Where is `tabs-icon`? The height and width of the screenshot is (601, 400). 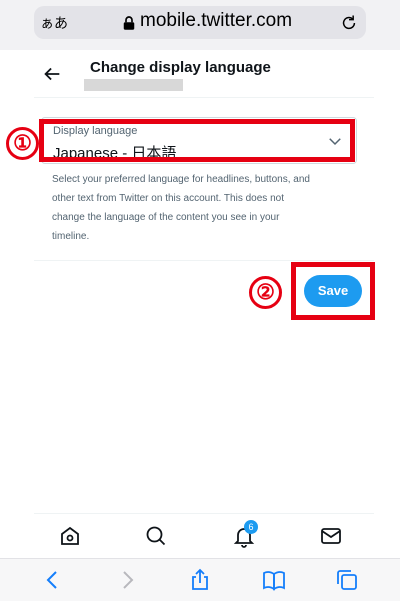 tabs-icon is located at coordinates (347, 580).